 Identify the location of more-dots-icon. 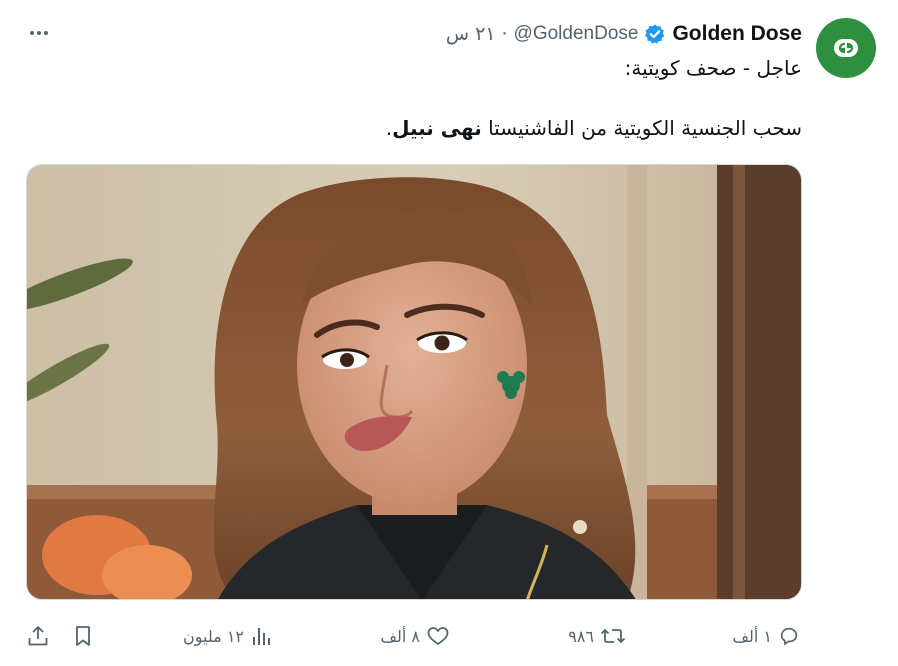
(39, 33).